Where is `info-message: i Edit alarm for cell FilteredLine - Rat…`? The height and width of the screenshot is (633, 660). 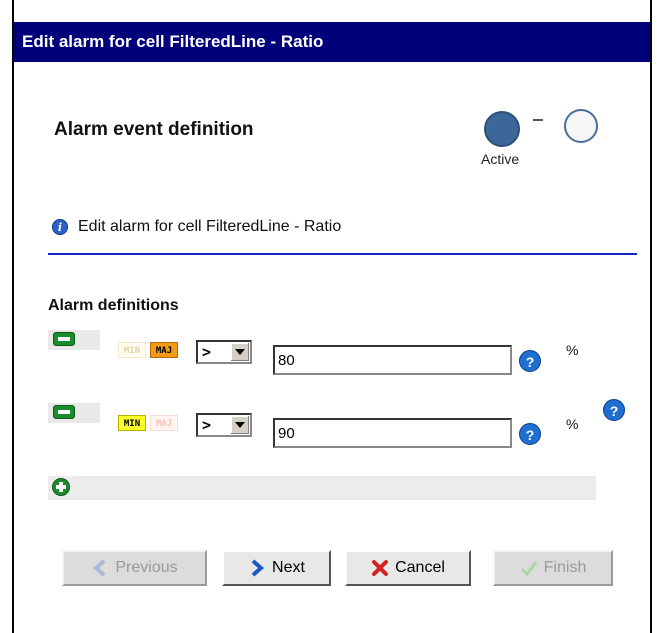
info-message: i Edit alarm for cell FilteredLine - Rat… is located at coordinates (196, 227).